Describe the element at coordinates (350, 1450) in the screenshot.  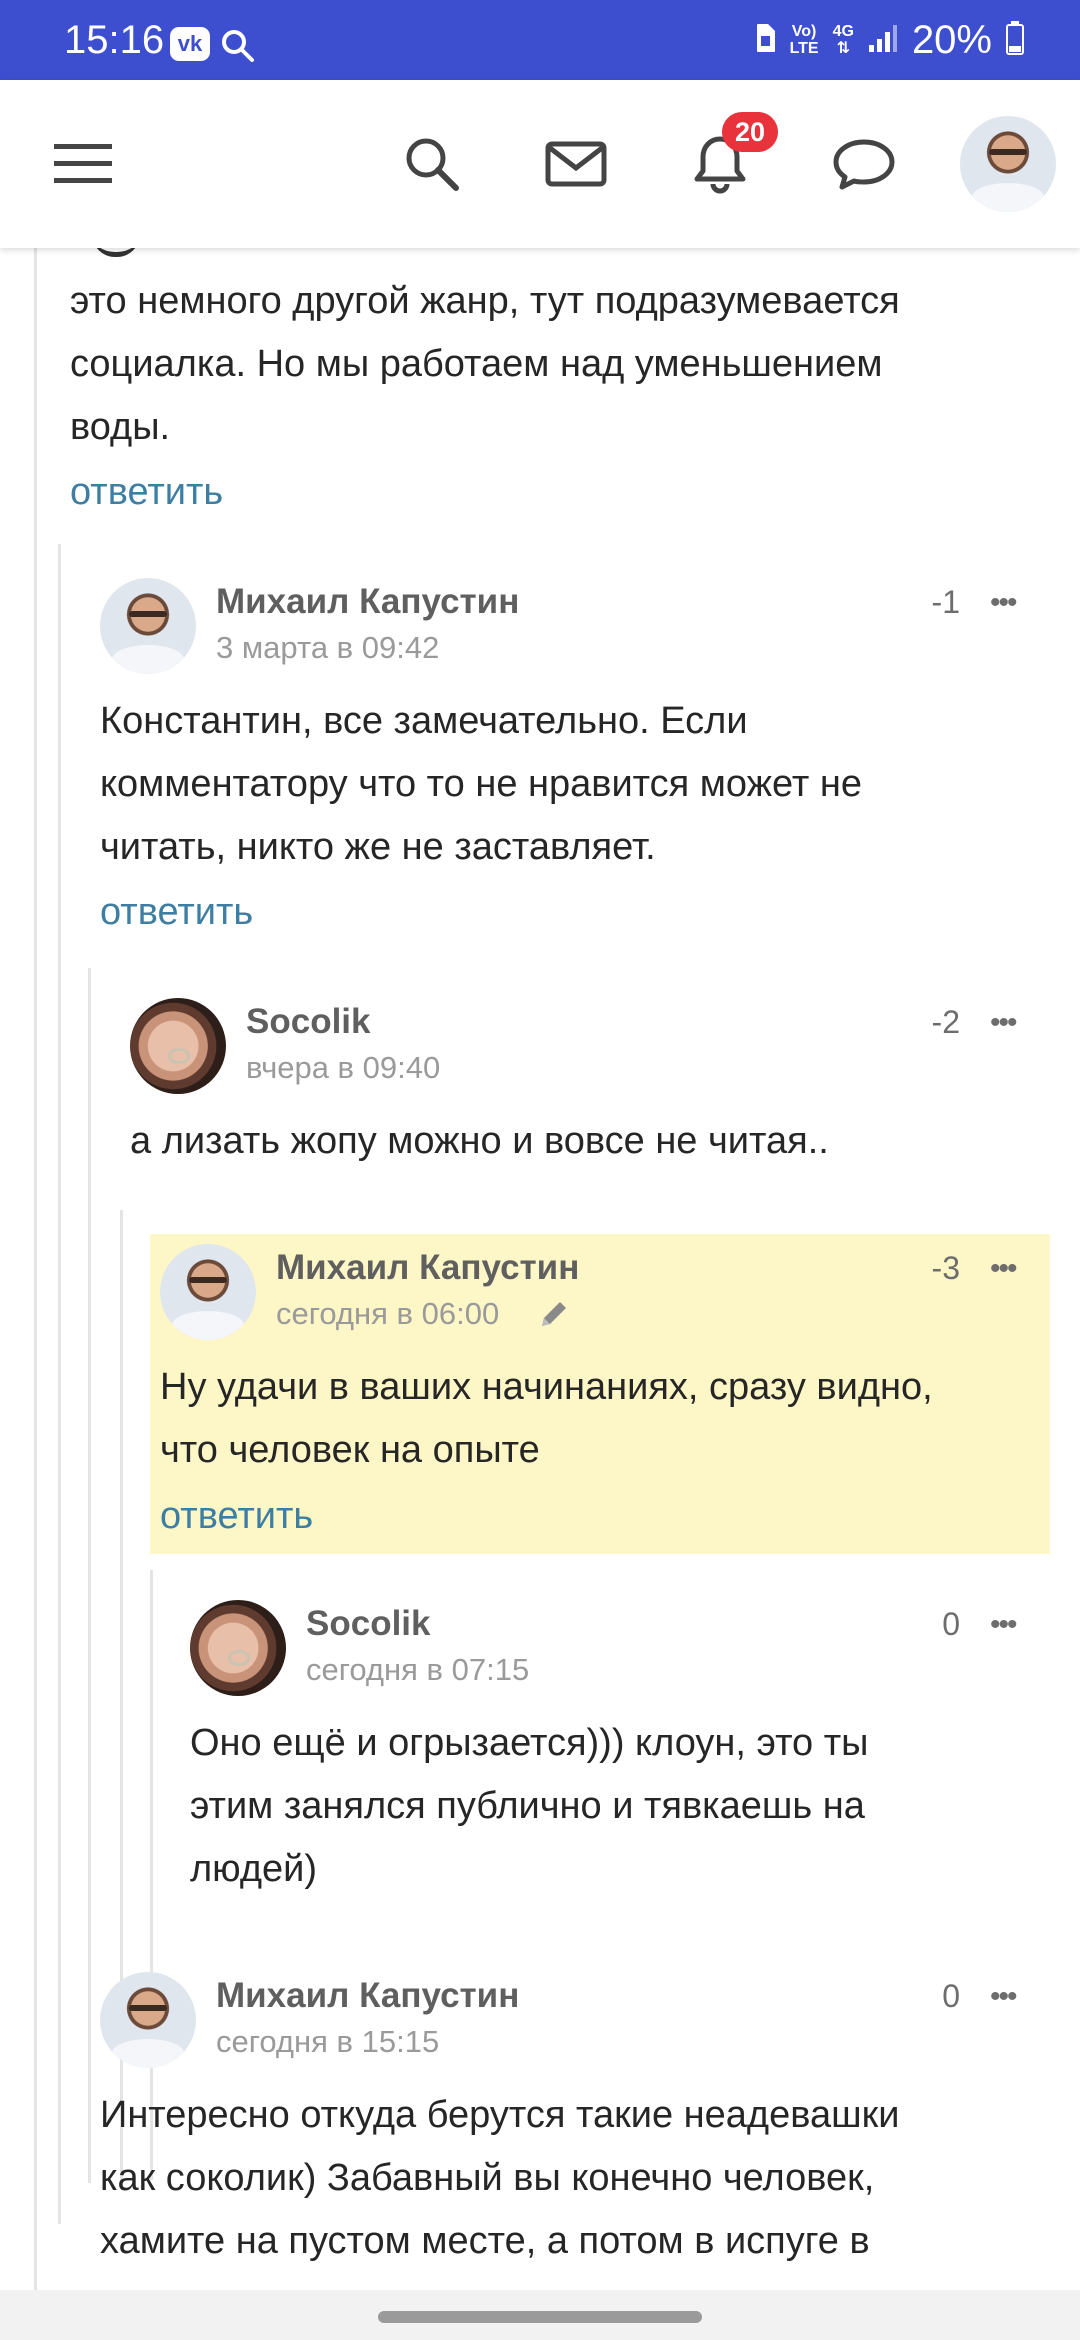
I see `comment-text-line: что человек на опыте` at that location.